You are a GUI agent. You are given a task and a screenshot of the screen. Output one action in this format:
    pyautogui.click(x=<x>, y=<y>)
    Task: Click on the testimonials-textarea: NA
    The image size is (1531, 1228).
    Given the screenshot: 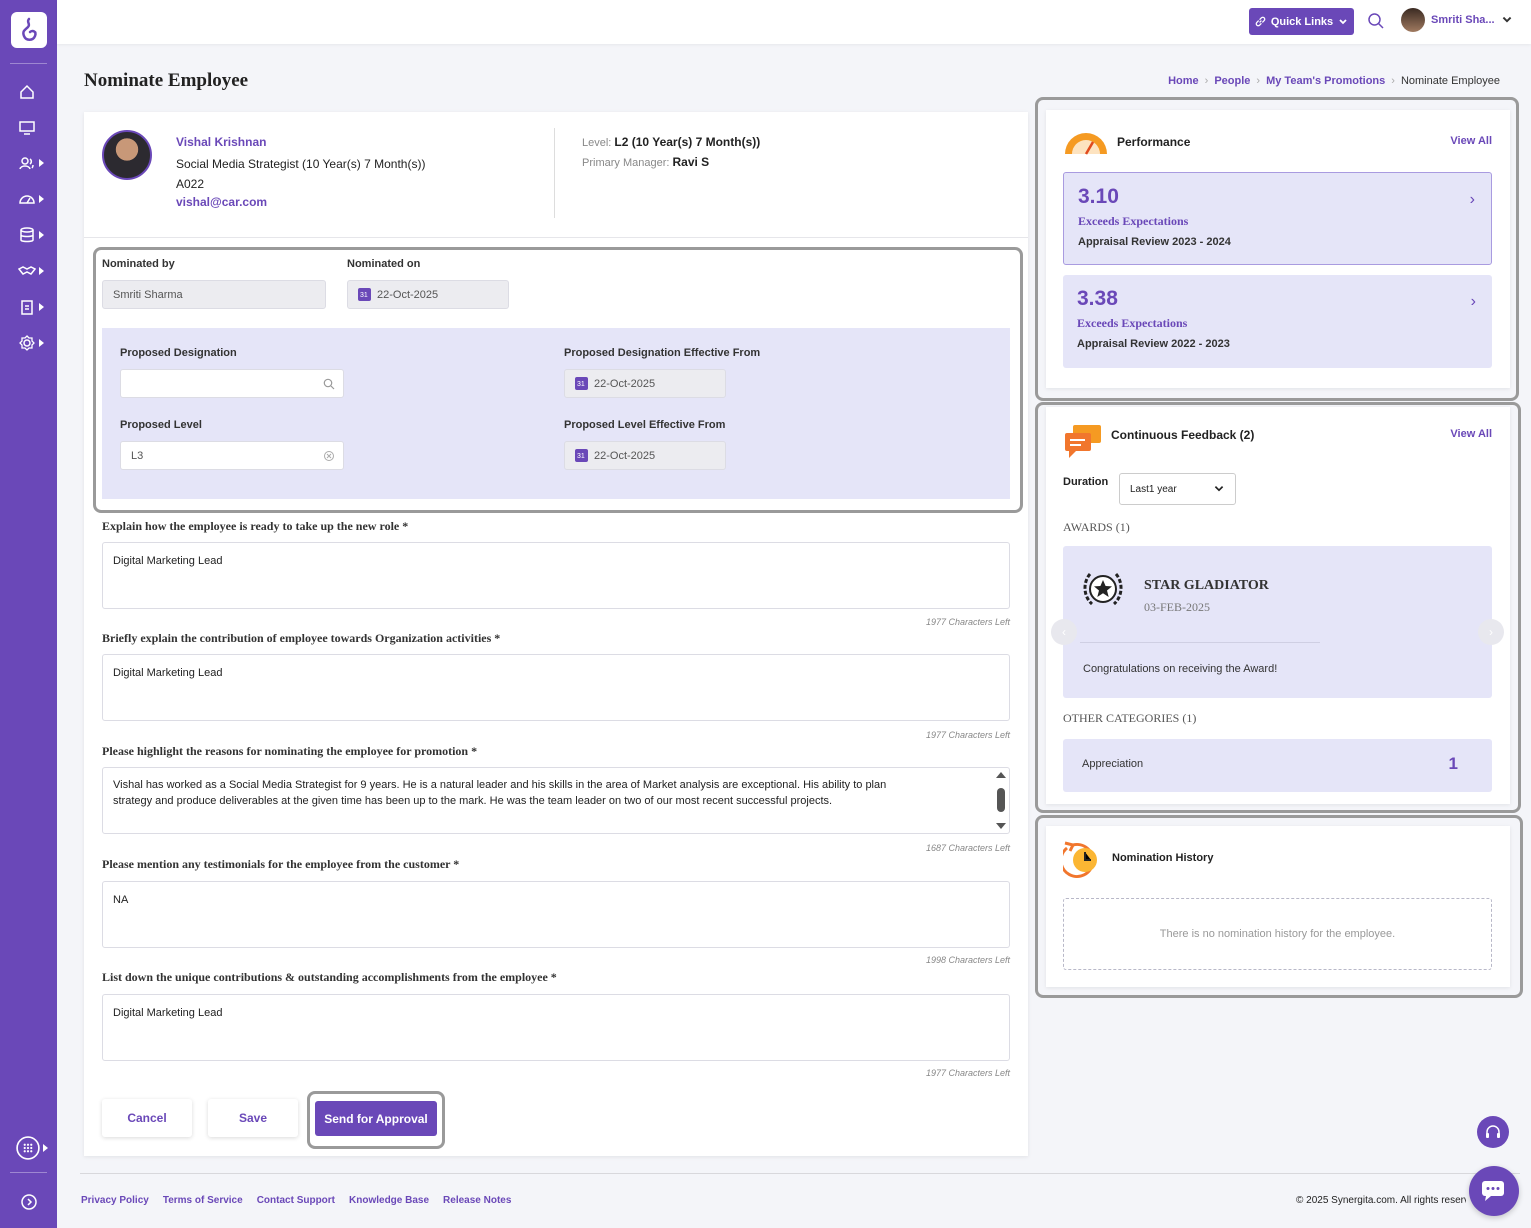 What is the action you would take?
    pyautogui.click(x=556, y=914)
    